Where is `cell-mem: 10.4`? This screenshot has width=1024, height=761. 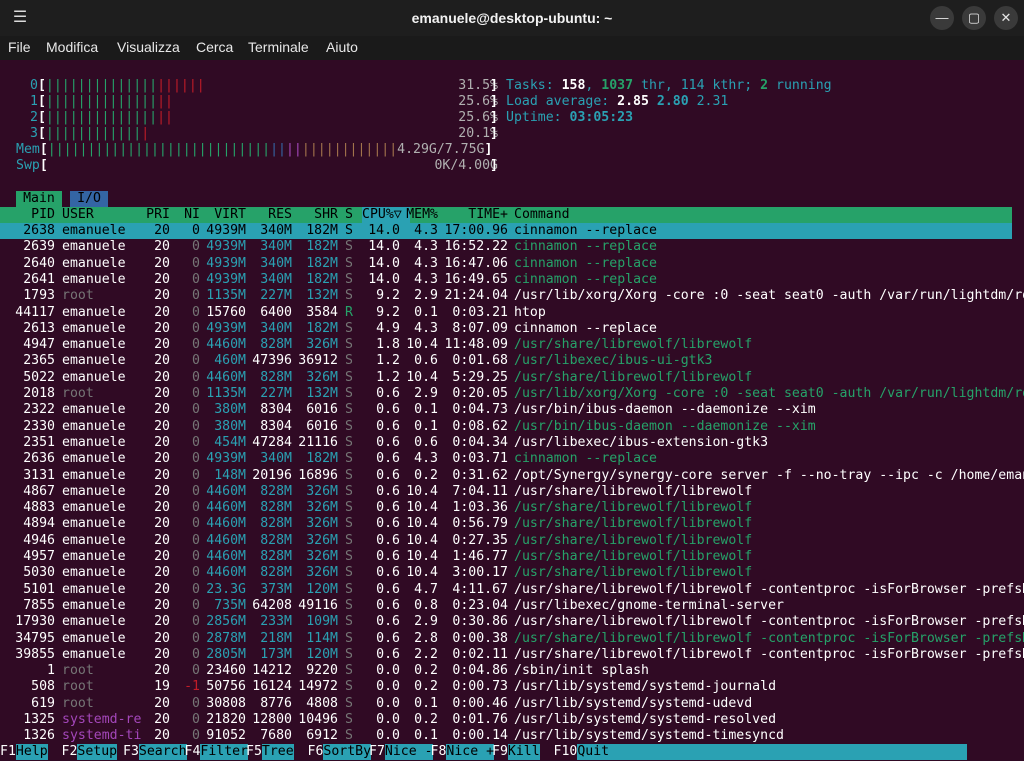 cell-mem: 10.4 is located at coordinates (422, 377).